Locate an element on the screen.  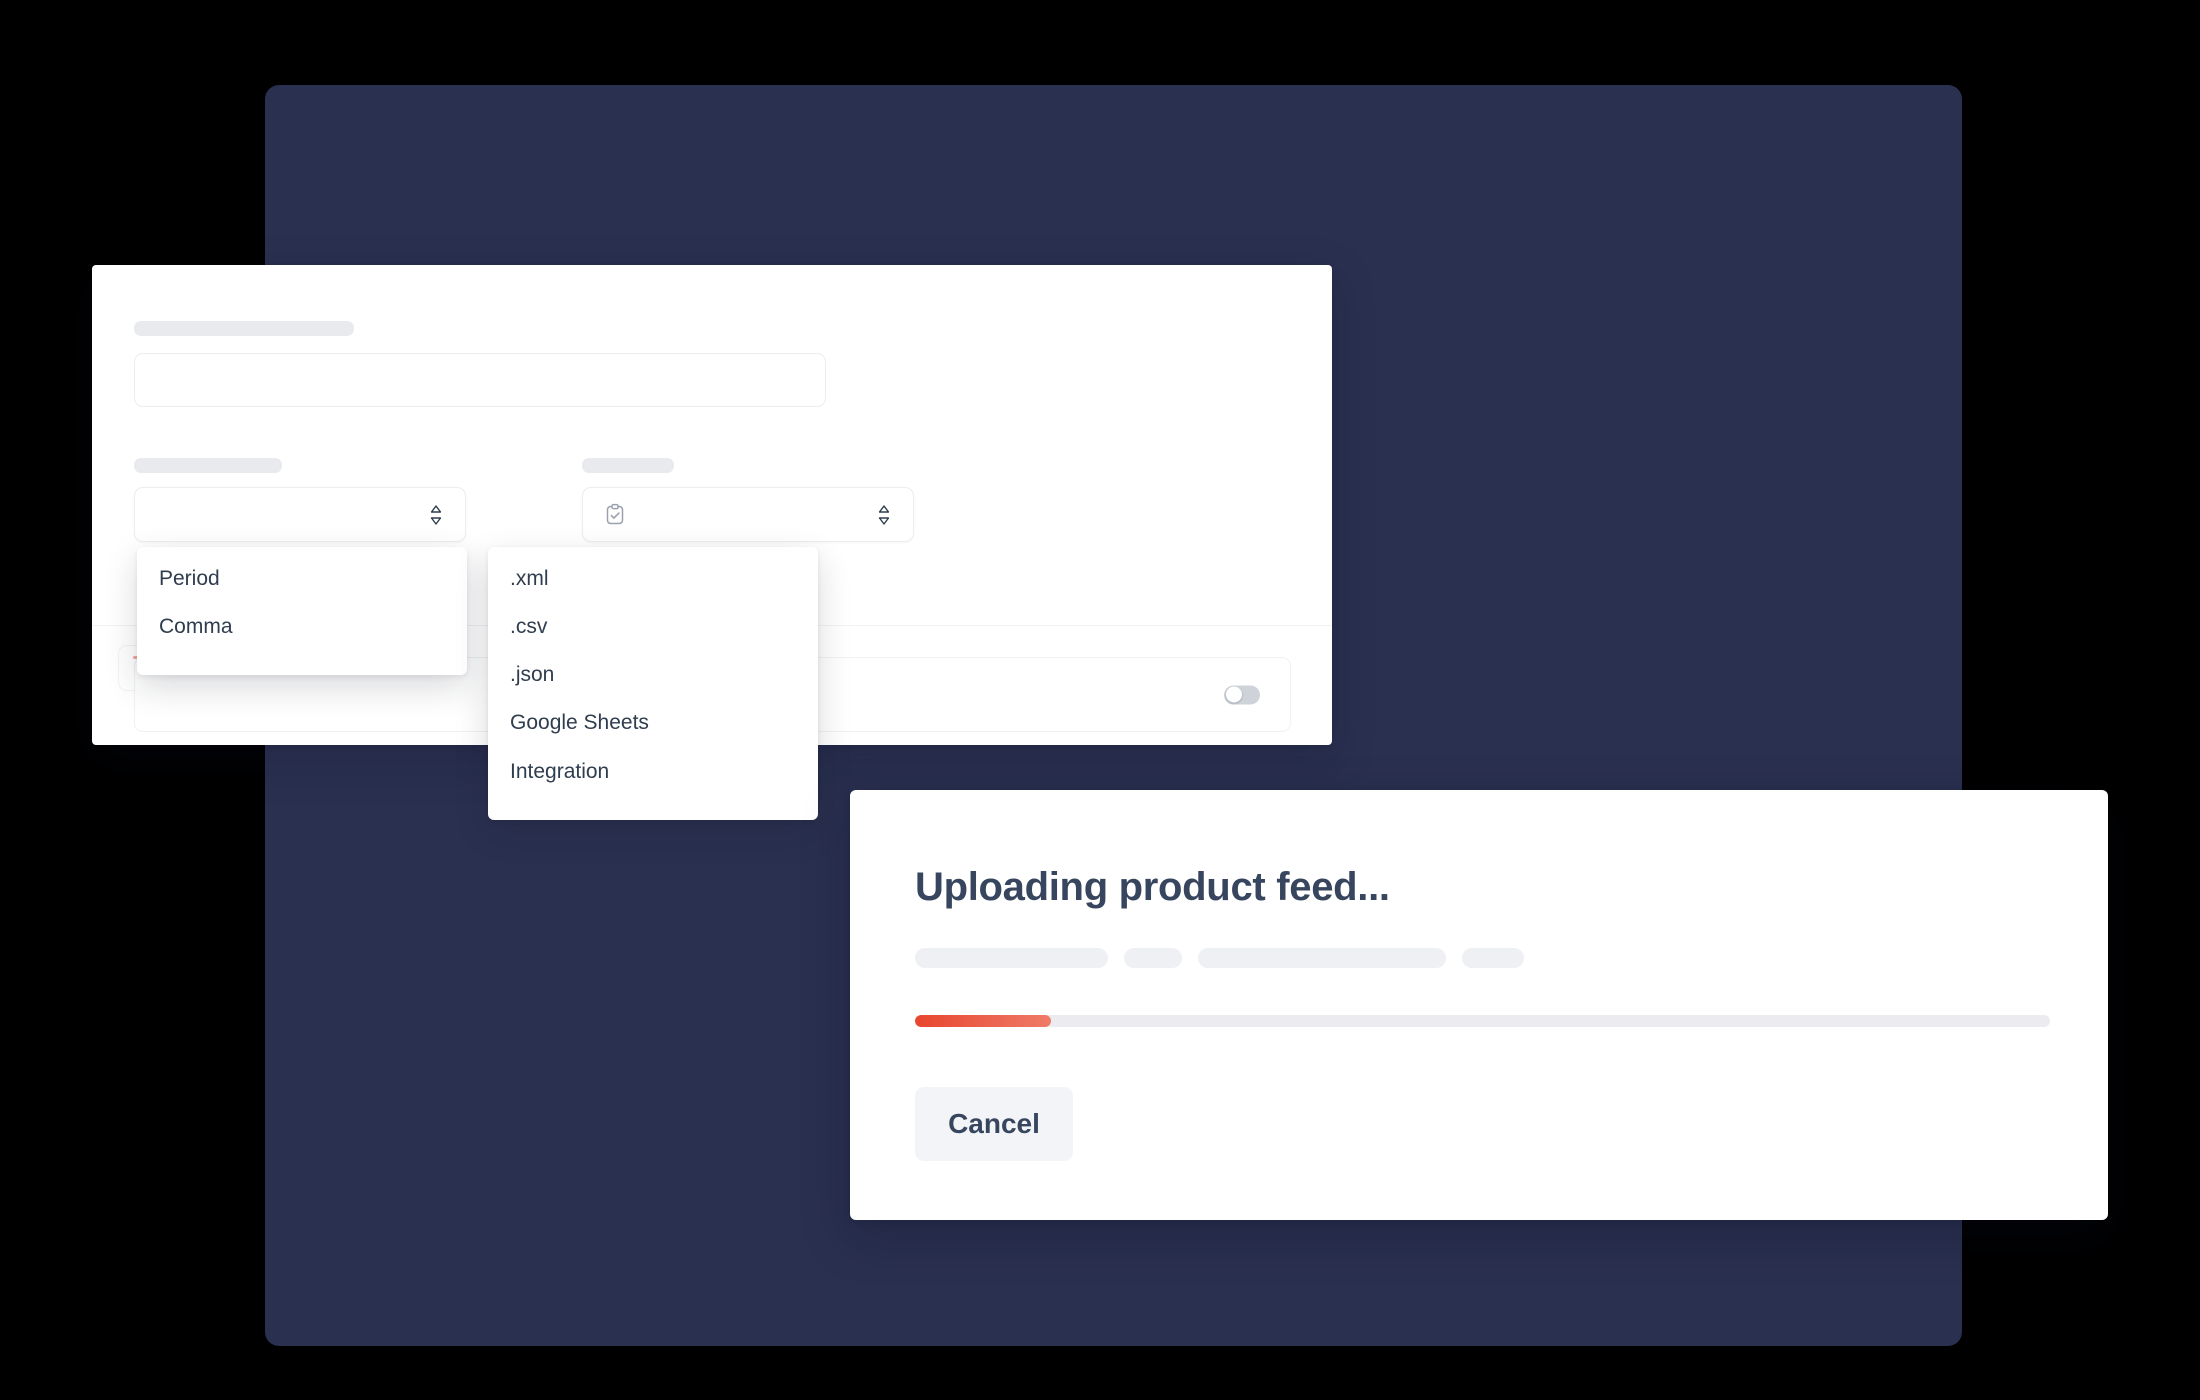
feed-name-input is located at coordinates (480, 380).